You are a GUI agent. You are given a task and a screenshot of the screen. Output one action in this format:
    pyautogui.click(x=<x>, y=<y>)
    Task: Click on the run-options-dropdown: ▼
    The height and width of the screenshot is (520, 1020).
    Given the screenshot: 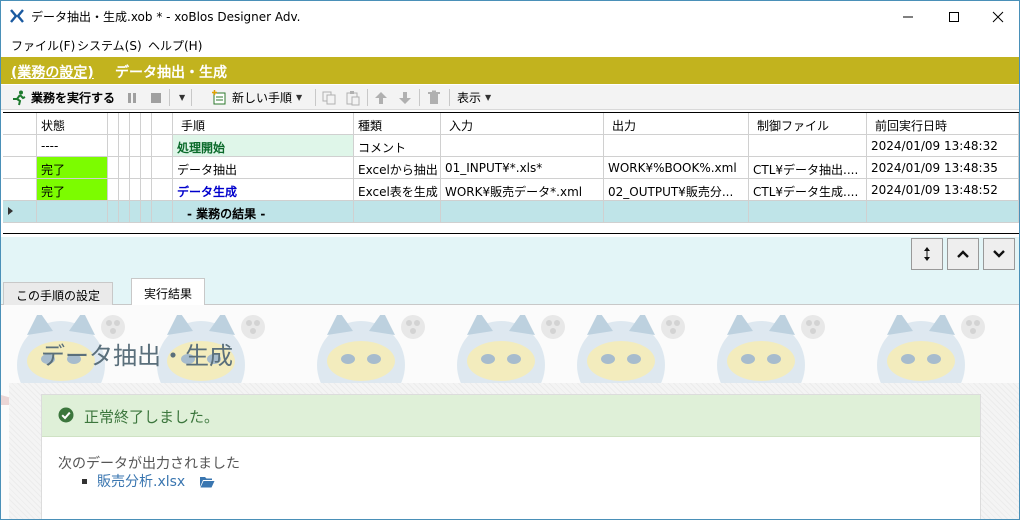 What is the action you would take?
    pyautogui.click(x=180, y=97)
    